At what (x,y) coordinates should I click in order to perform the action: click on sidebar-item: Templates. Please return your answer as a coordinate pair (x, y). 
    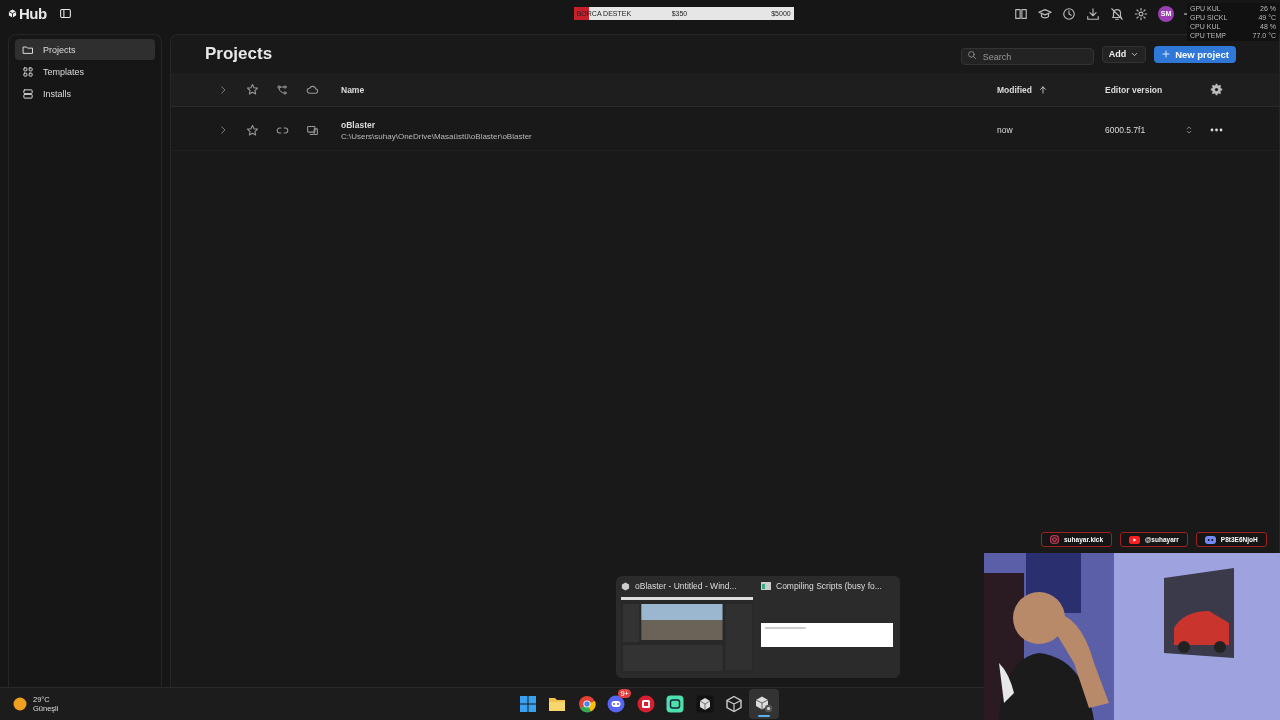
    Looking at the image, I should click on (85, 71).